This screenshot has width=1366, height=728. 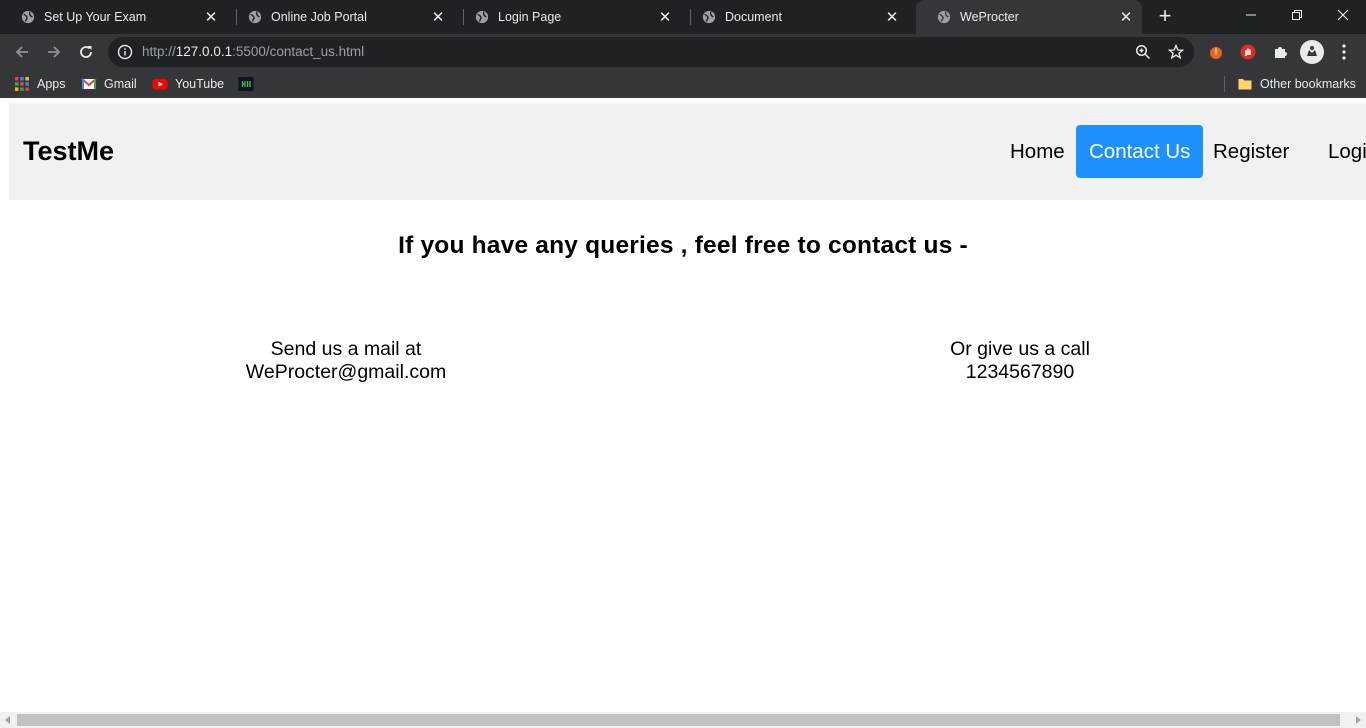 What do you see at coordinates (68, 151) in the screenshot?
I see `site-brand: TestMe` at bounding box center [68, 151].